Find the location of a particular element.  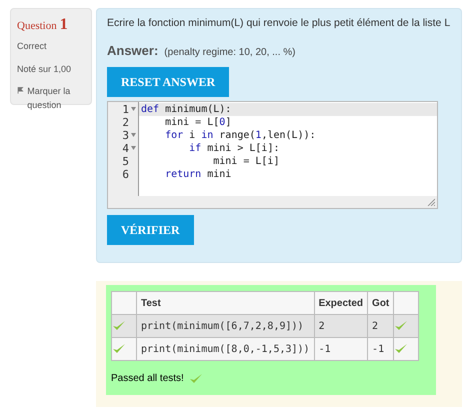

flag-link: Marquer la question is located at coordinates (56, 98).